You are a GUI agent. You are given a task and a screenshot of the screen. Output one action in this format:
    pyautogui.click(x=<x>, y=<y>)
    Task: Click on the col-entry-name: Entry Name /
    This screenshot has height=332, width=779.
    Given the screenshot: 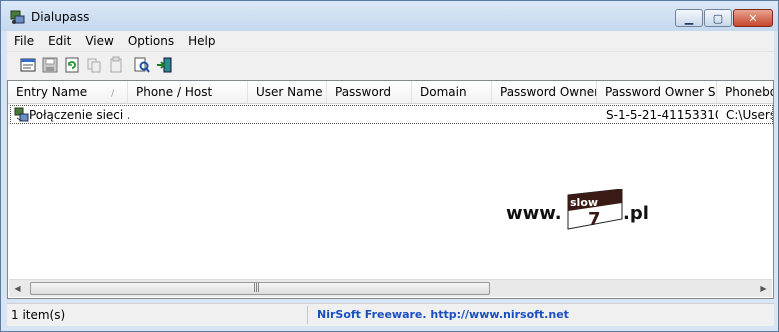 What is the action you would take?
    pyautogui.click(x=68, y=92)
    